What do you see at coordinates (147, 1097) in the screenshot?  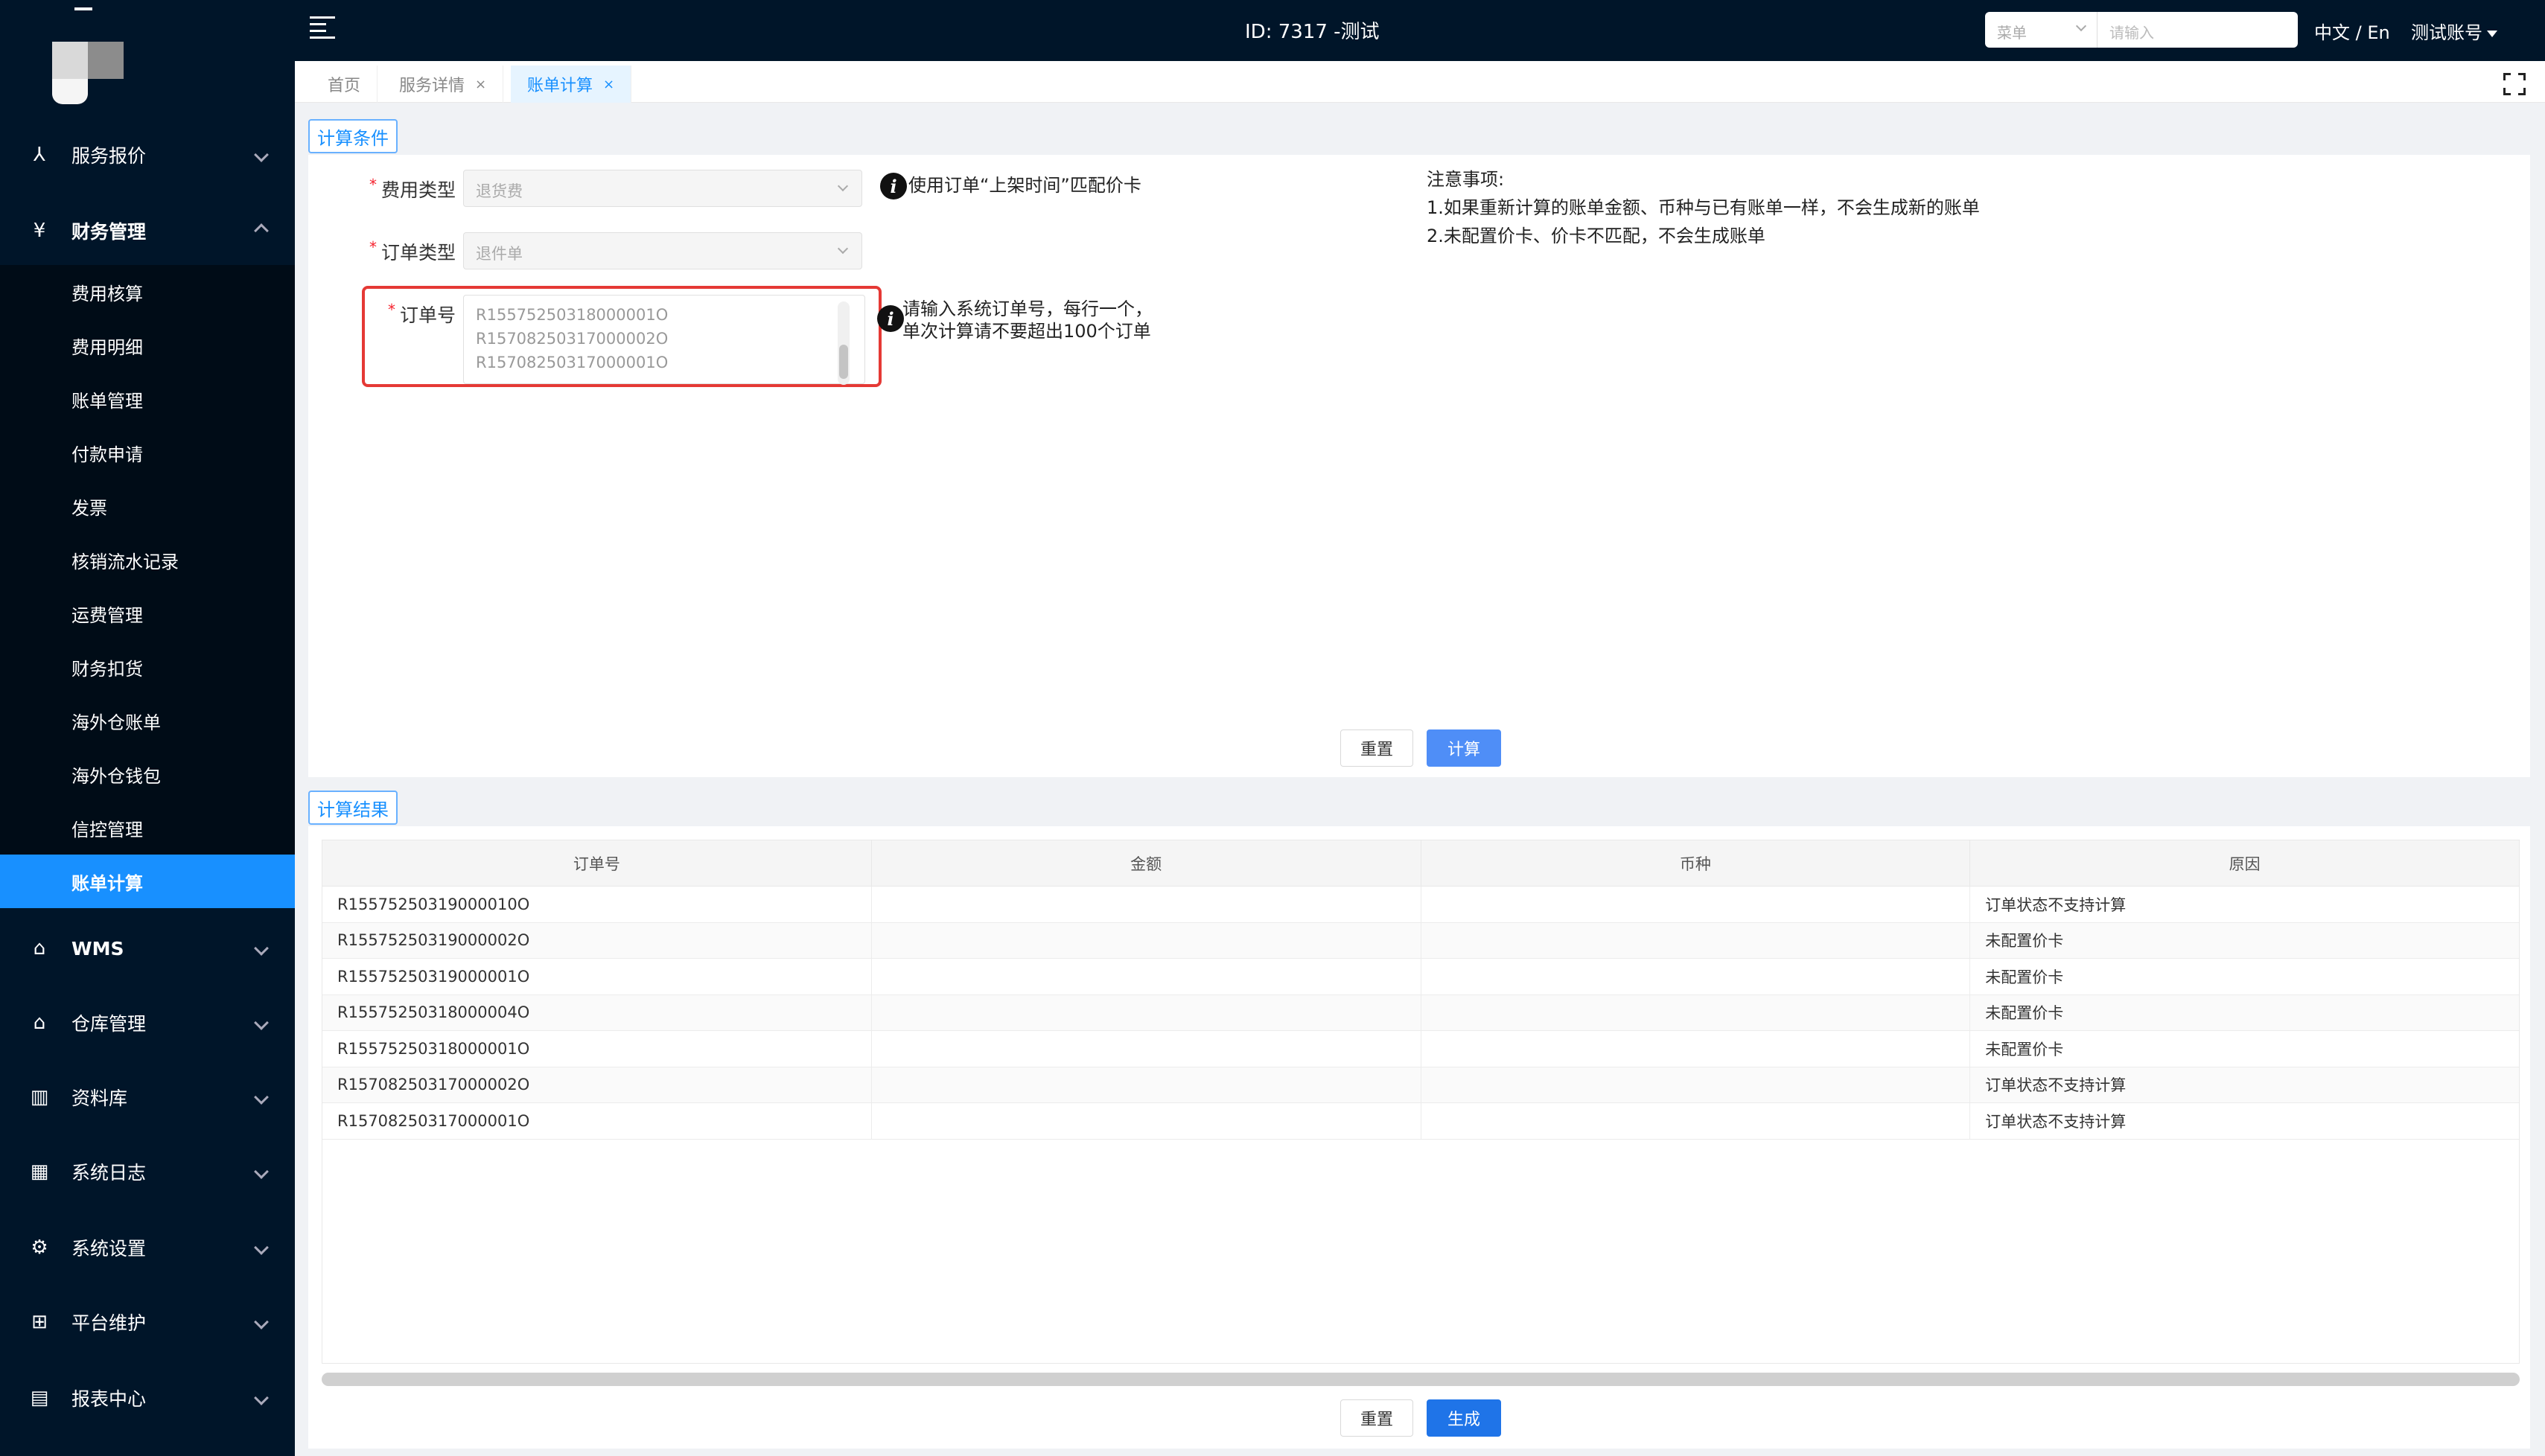 I see `sidebar-group-data-library: ▥ 资料库` at bounding box center [147, 1097].